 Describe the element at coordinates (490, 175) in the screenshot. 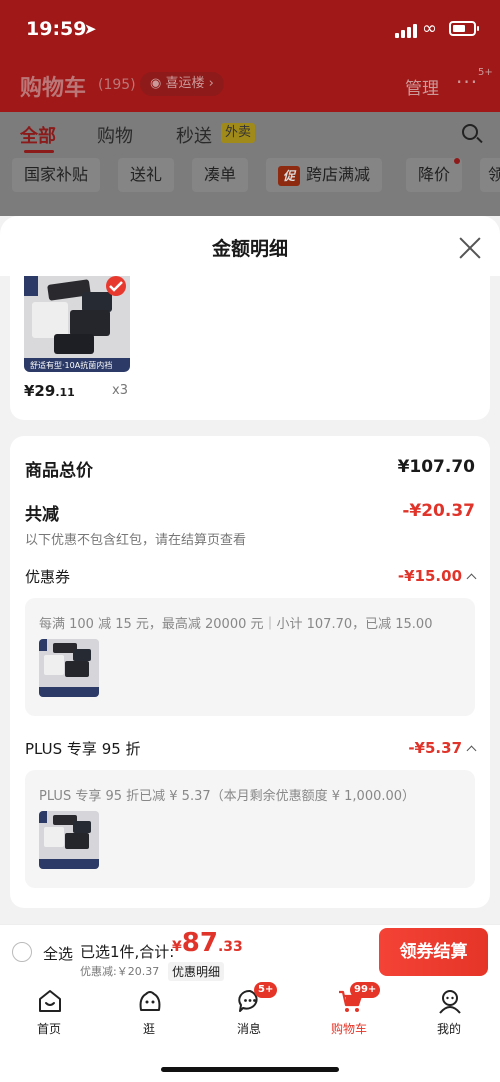

I see `chip-more: 领` at that location.